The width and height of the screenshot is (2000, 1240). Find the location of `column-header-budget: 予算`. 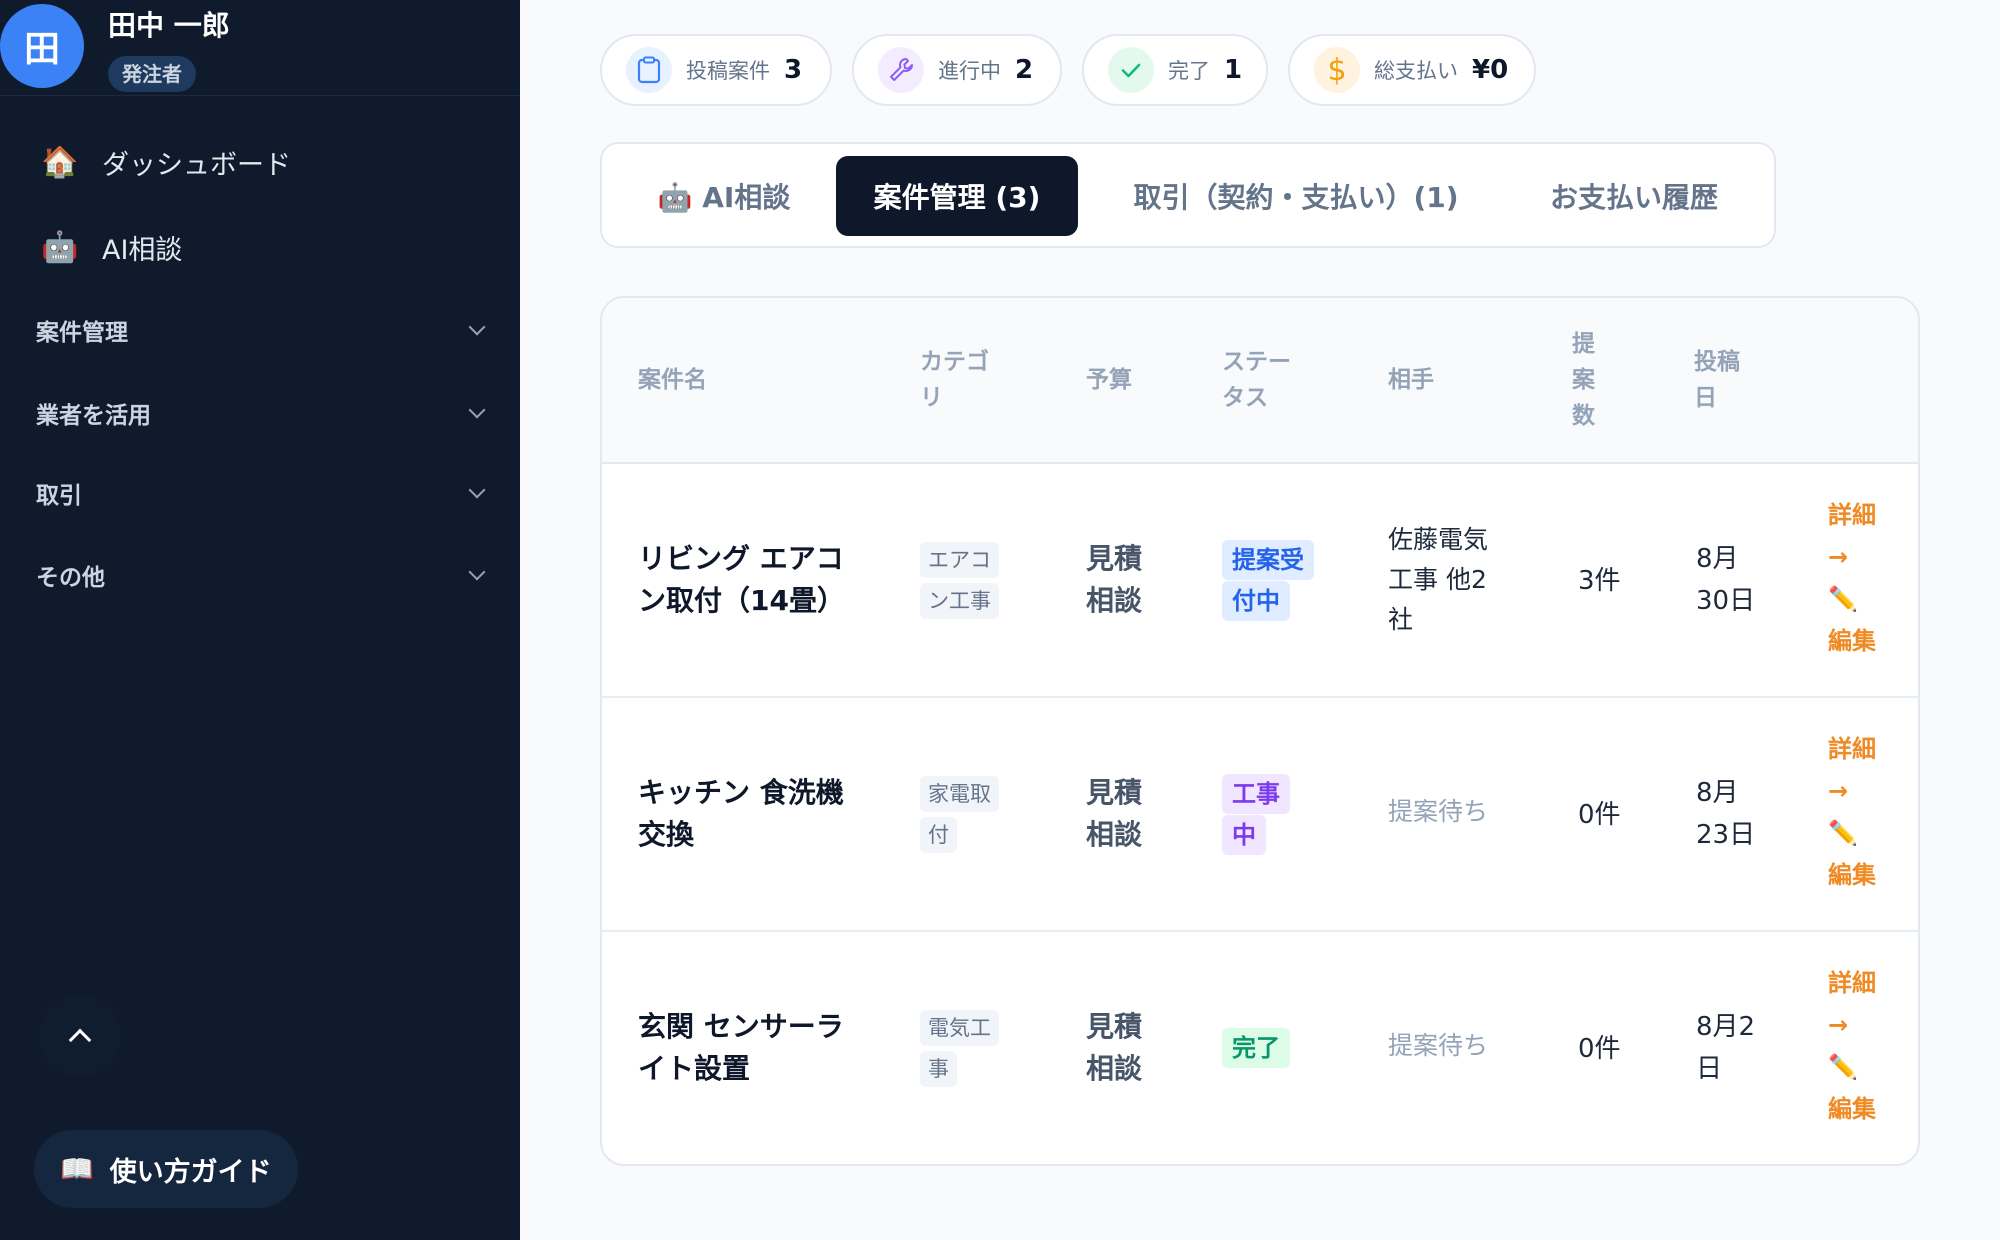

column-header-budget: 予算 is located at coordinates (1109, 380).